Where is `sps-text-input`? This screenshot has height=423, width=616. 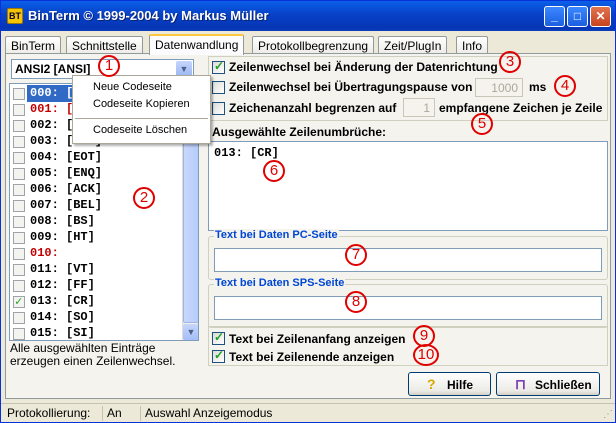 sps-text-input is located at coordinates (408, 308).